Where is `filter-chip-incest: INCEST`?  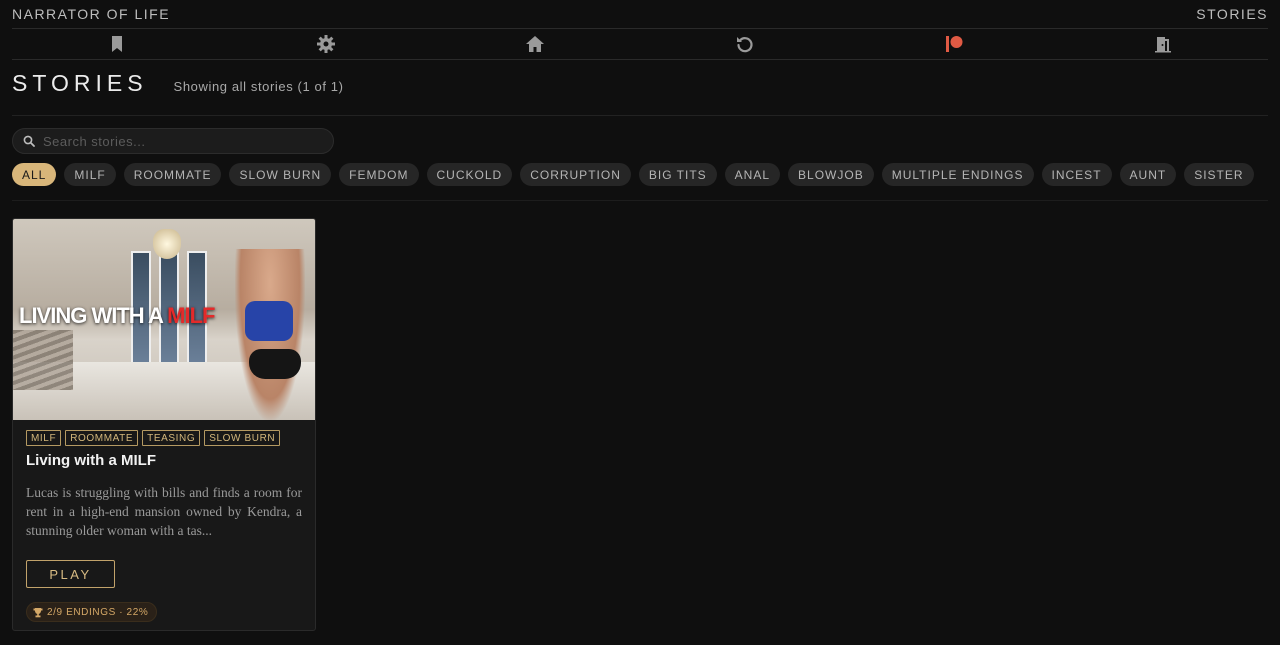 filter-chip-incest: INCEST is located at coordinates (1076, 174).